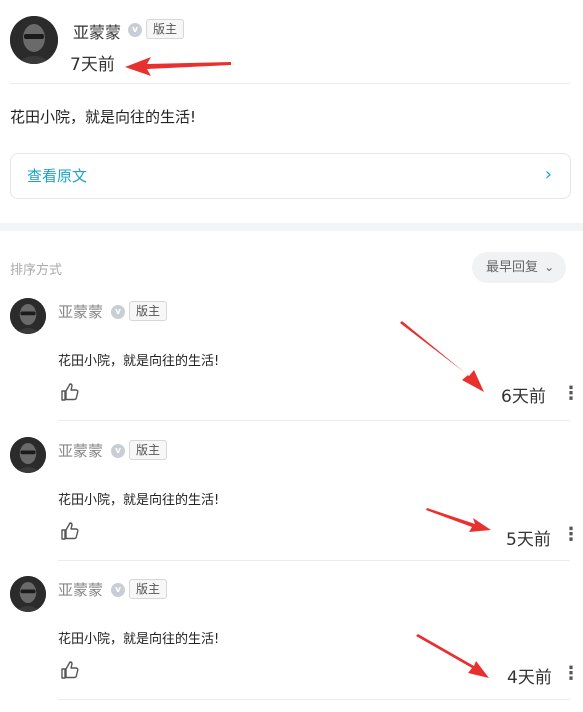 This screenshot has width=583, height=712. Describe the element at coordinates (291, 227) in the screenshot. I see `section-separator` at that location.